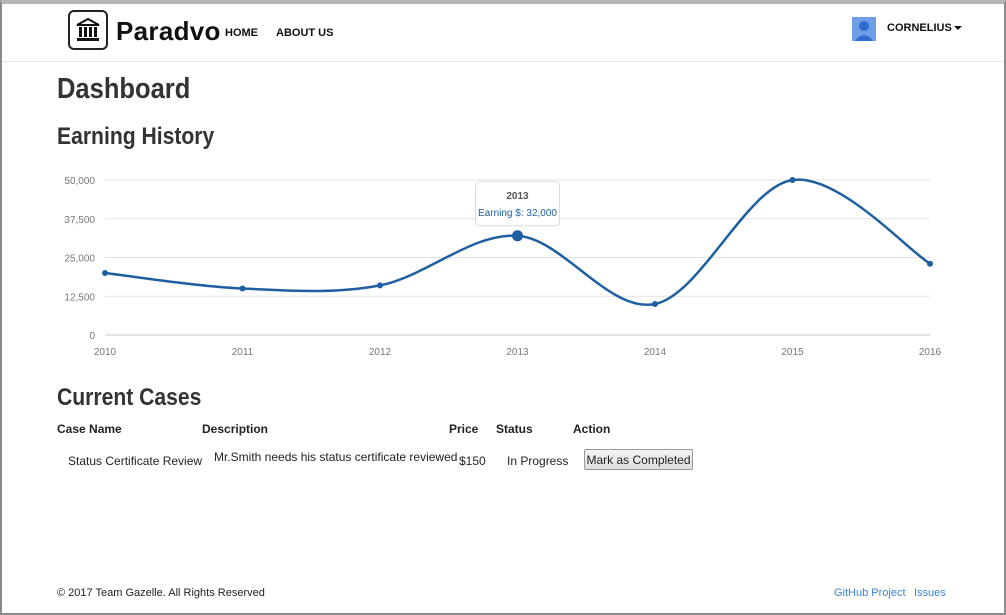 The width and height of the screenshot is (1006, 615). Describe the element at coordinates (919, 28) in the screenshot. I see `user-name: CORNELIUS` at that location.